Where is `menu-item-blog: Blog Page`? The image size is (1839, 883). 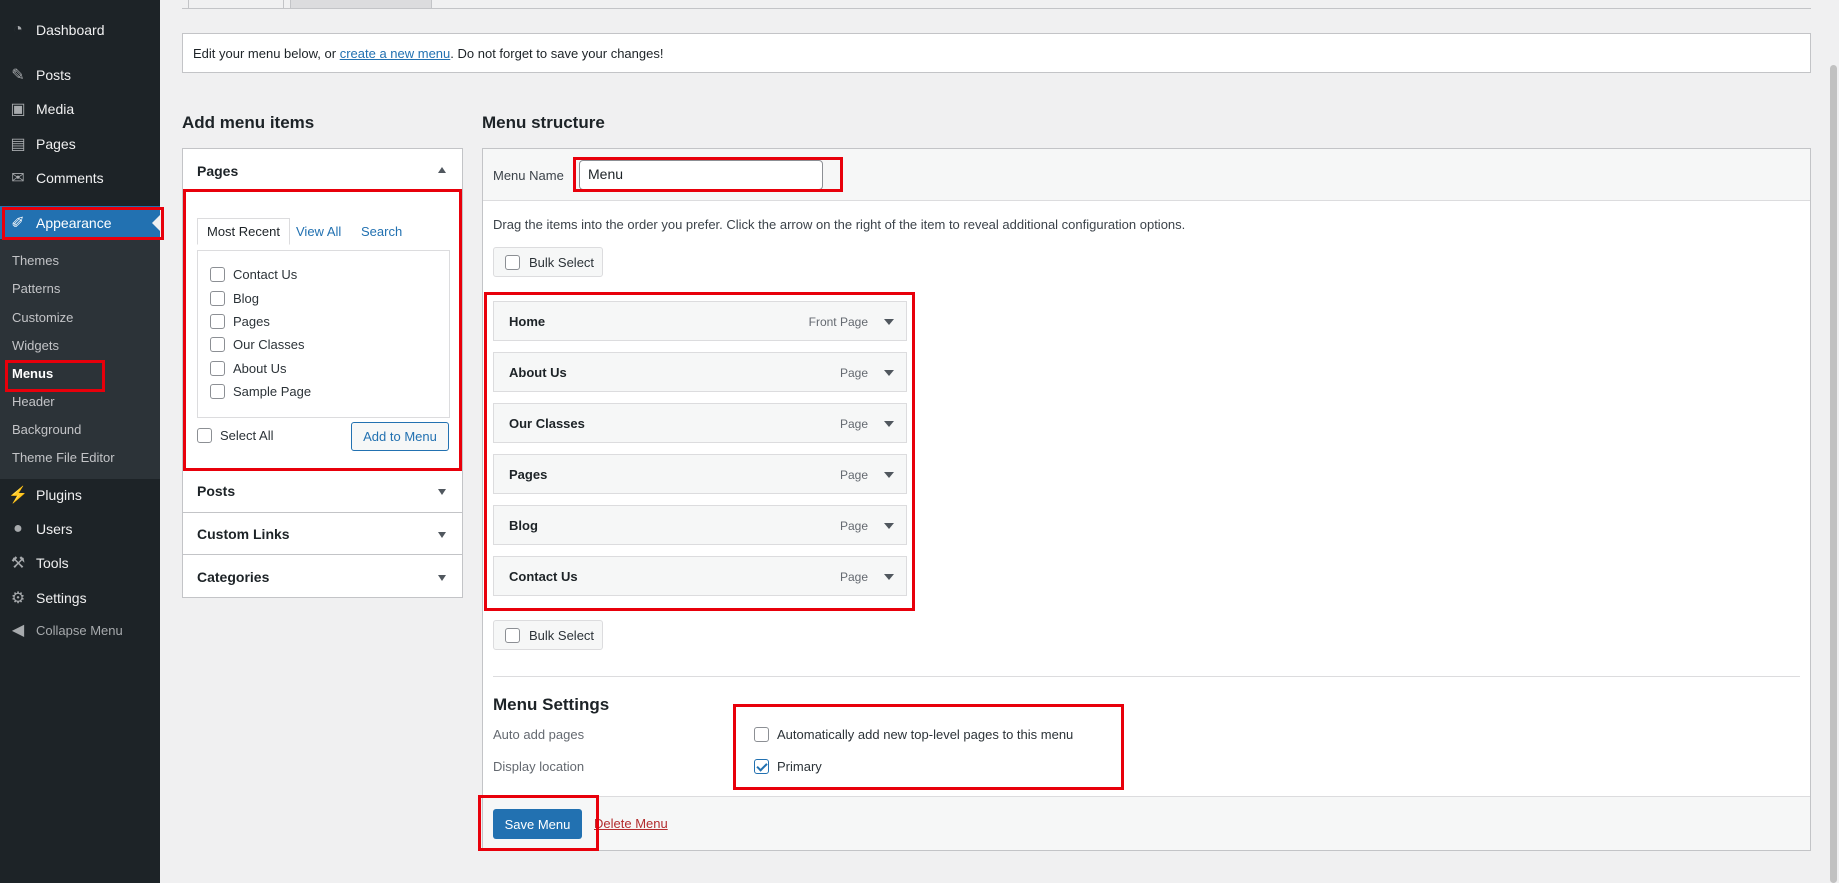 menu-item-blog: Blog Page is located at coordinates (700, 525).